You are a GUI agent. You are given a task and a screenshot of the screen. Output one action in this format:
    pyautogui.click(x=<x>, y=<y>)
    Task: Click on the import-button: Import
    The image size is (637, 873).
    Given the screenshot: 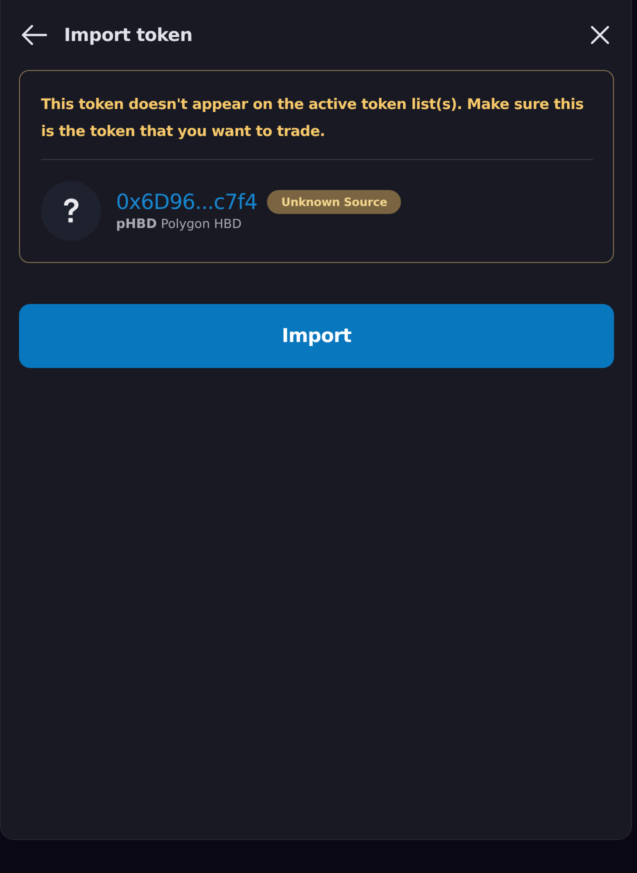 What is the action you would take?
    pyautogui.click(x=316, y=336)
    